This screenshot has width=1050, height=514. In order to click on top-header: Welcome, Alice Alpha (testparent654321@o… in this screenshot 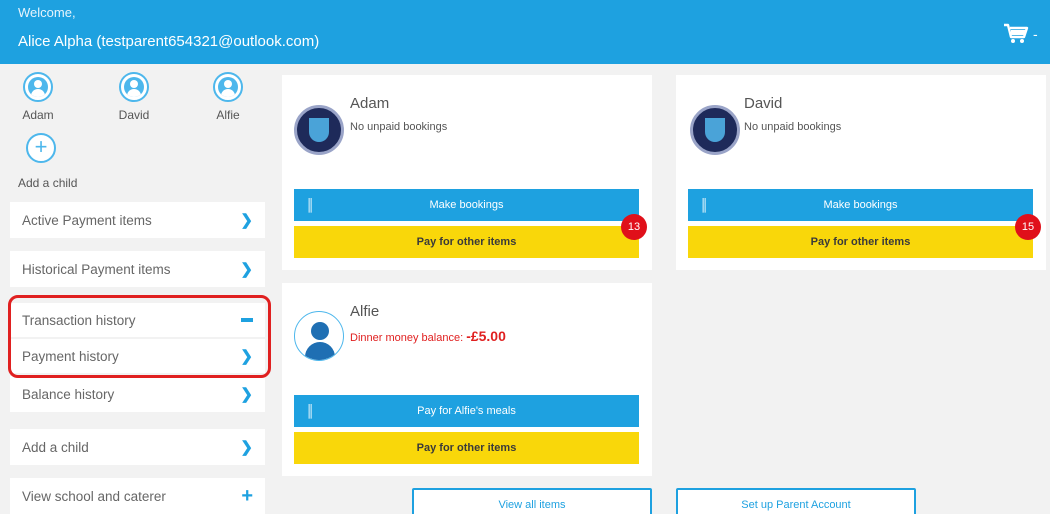, I will do `click(525, 32)`.